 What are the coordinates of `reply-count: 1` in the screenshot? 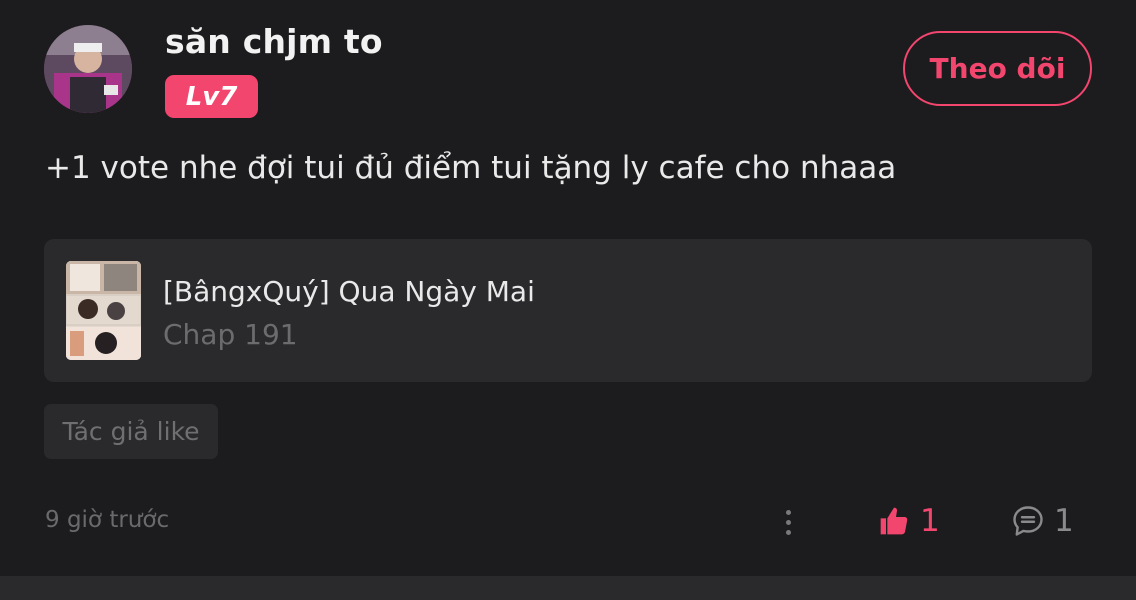 It's located at (1064, 521).